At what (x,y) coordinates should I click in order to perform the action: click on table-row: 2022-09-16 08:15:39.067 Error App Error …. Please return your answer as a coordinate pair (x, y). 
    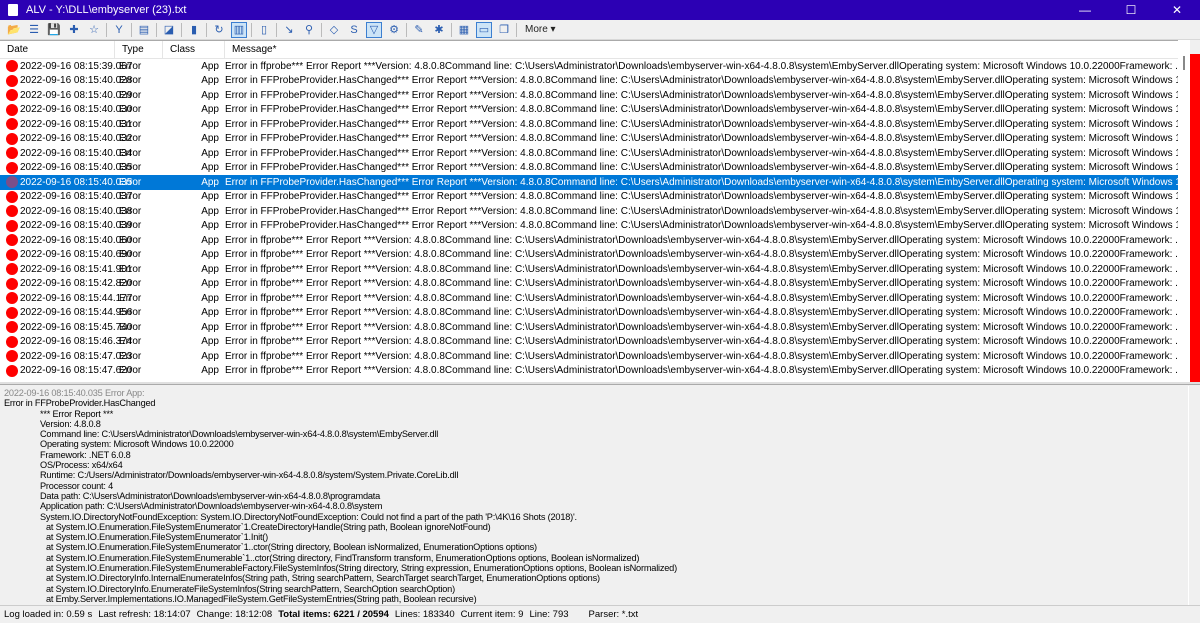
    Looking at the image, I should click on (595, 66).